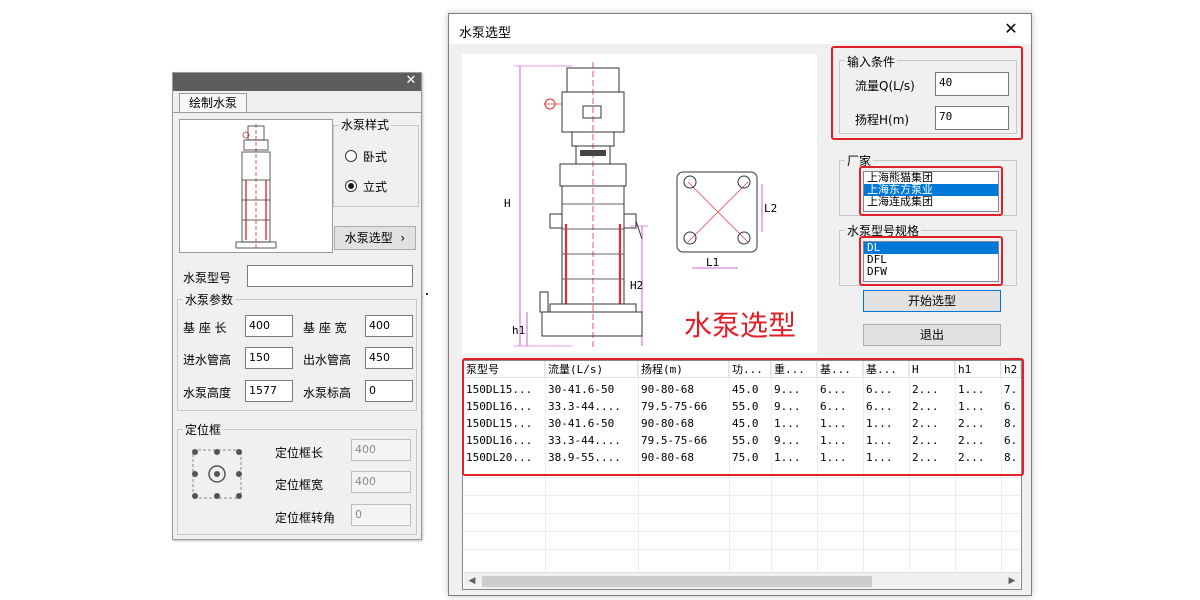 Image resolution: width=1200 pixels, height=600 pixels. Describe the element at coordinates (882, 120) in the screenshot. I see `head-label: 扬程H(m)` at that location.